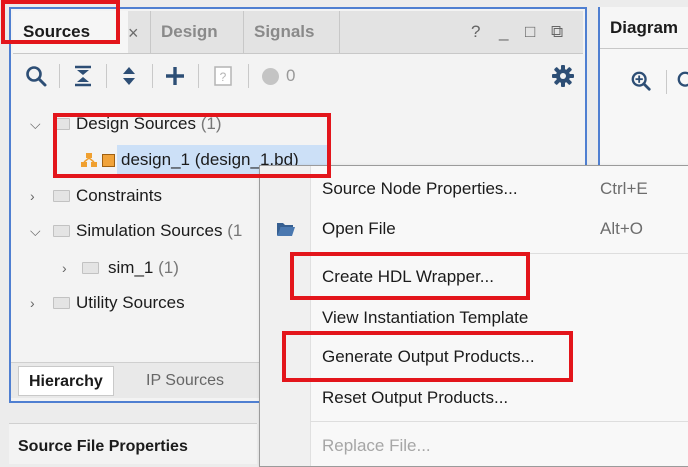  I want to click on status-count: 0, so click(291, 75).